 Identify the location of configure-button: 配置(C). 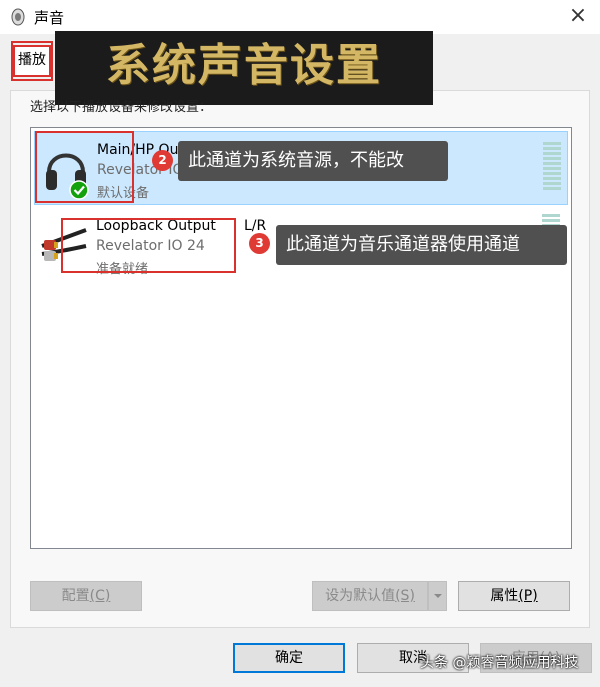
(86, 596).